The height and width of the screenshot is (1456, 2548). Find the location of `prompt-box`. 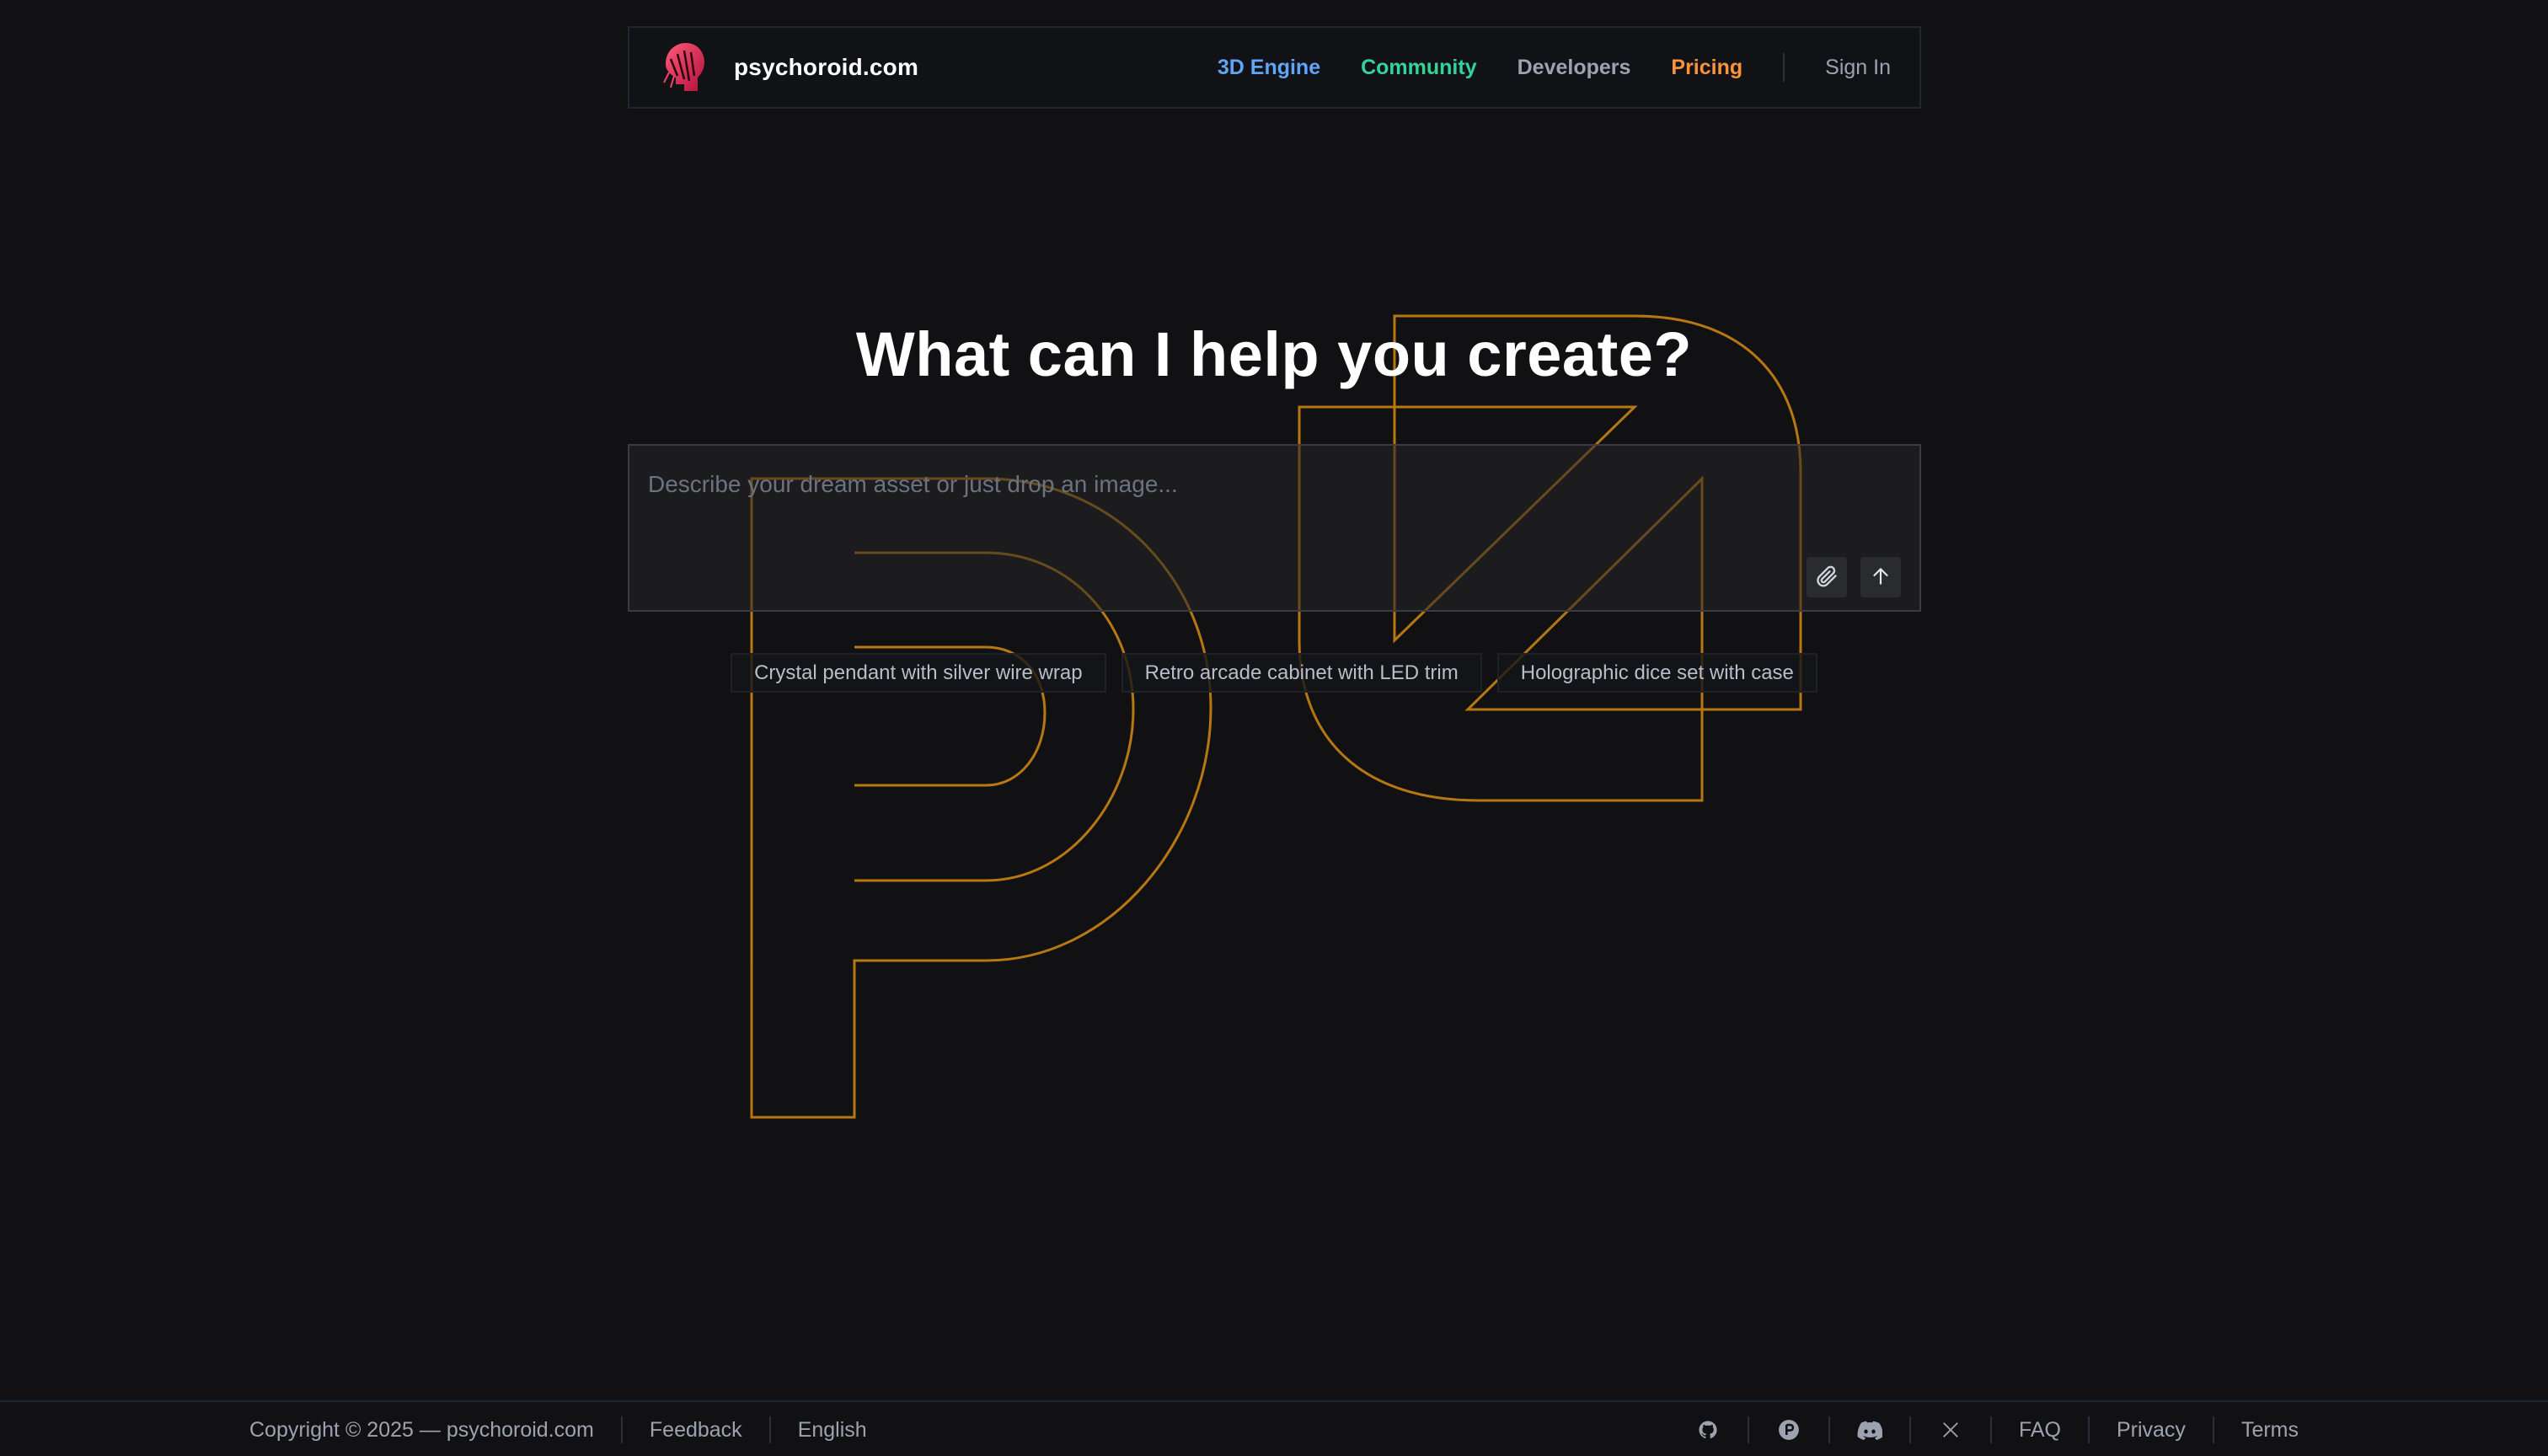

prompt-box is located at coordinates (1274, 528).